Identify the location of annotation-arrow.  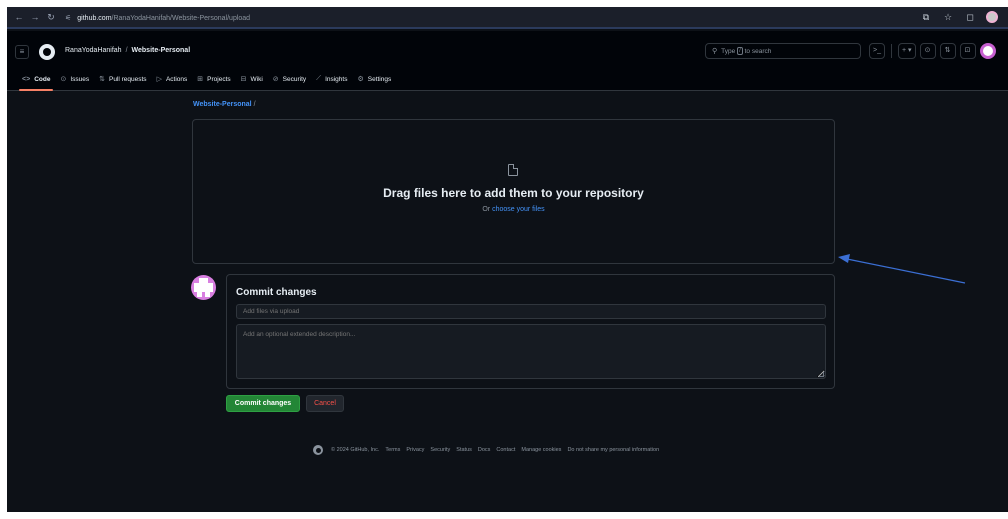
(902, 269).